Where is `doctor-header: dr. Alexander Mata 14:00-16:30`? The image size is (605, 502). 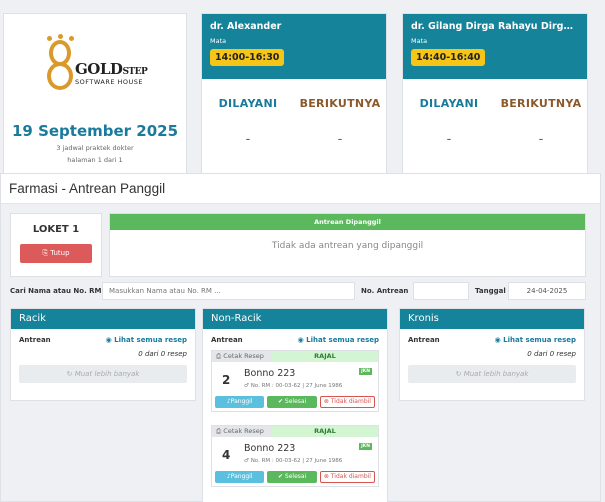 doctor-header: dr. Alexander Mata 14:00-16:30 is located at coordinates (294, 46).